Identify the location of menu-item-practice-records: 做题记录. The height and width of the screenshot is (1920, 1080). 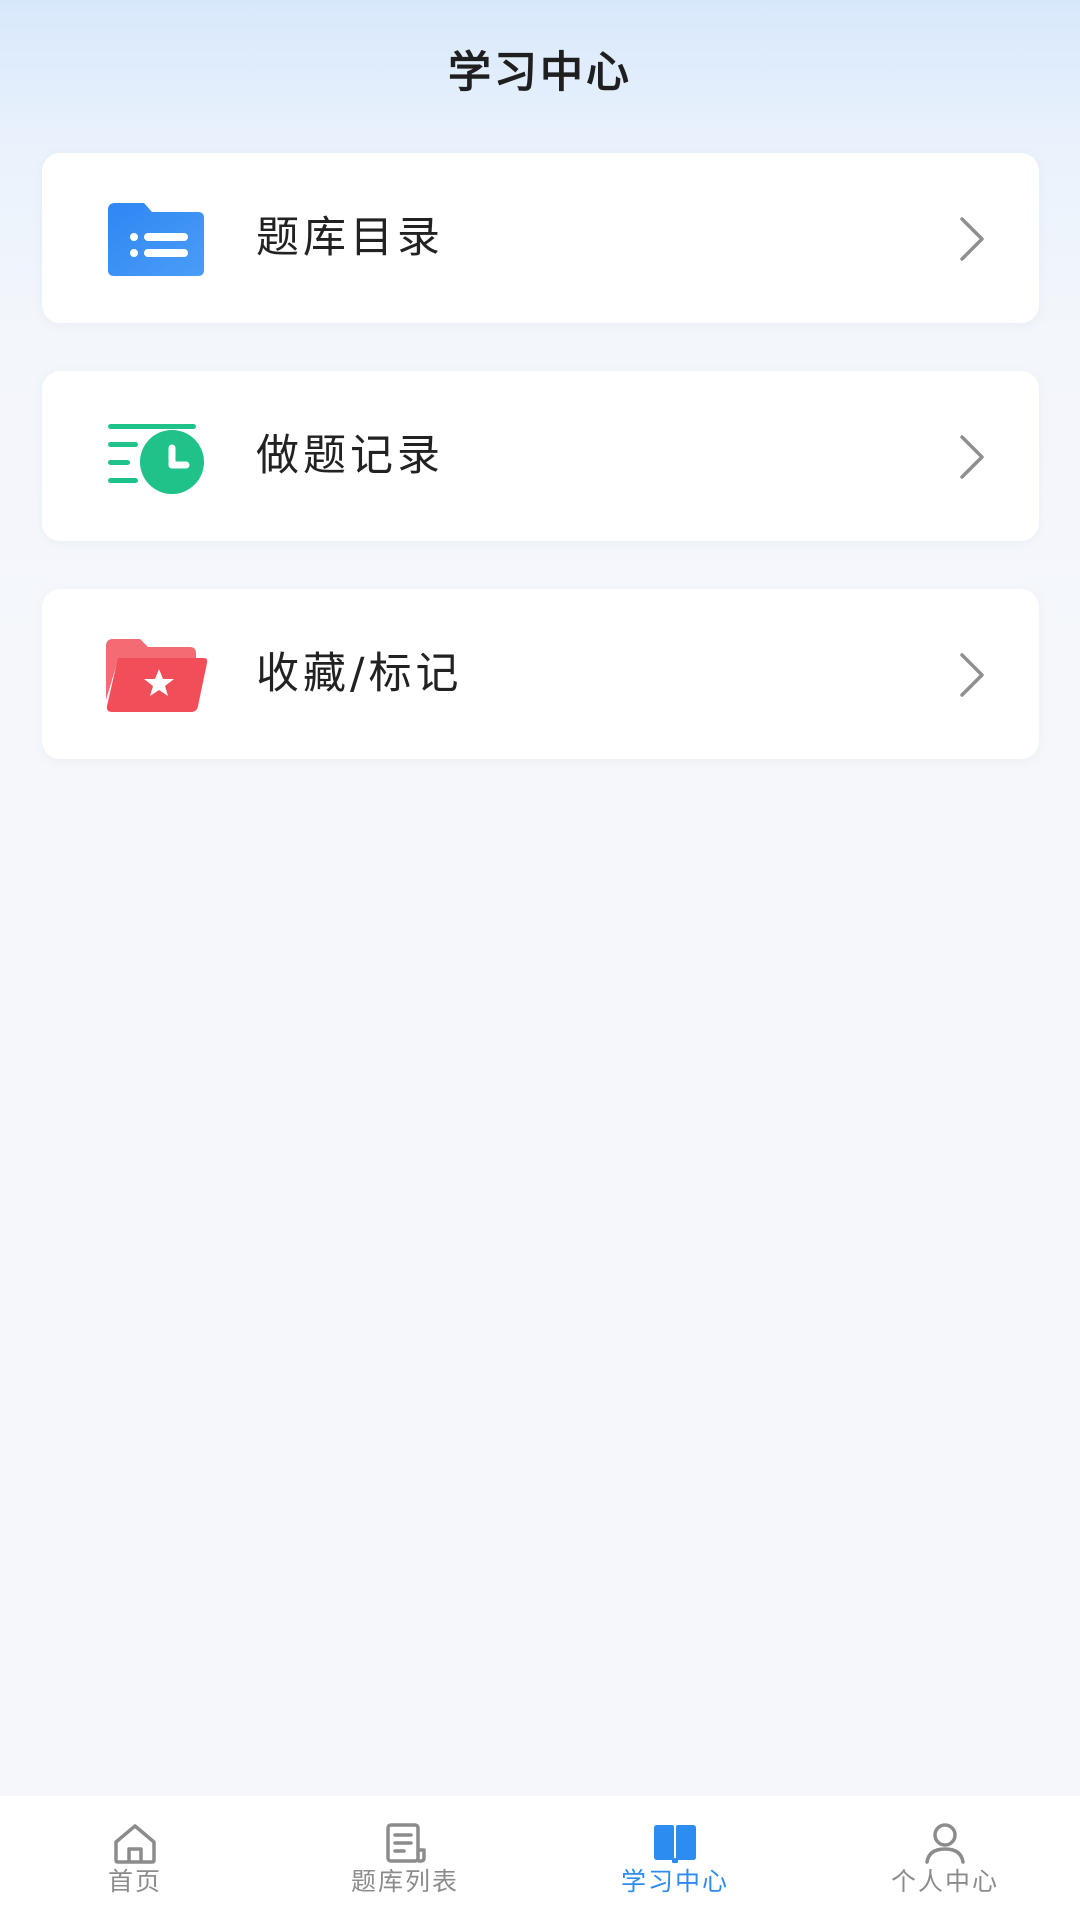
(540, 456).